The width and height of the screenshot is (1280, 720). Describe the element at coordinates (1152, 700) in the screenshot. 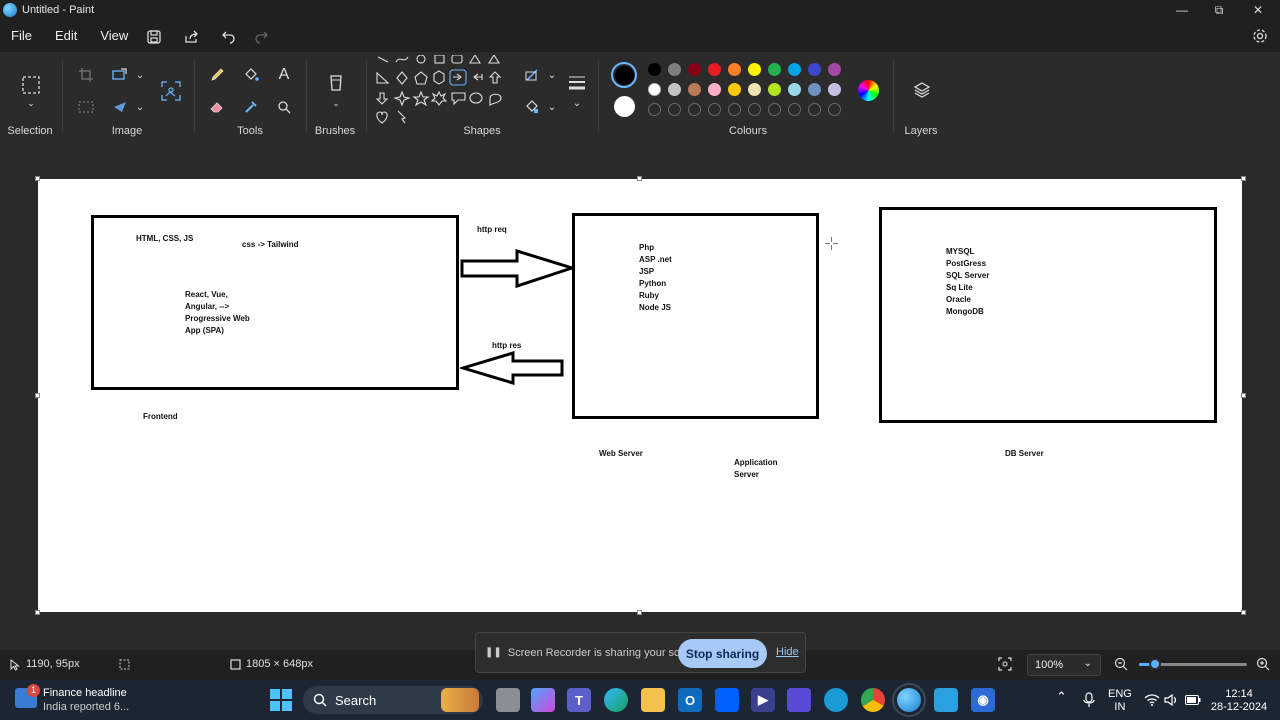

I see `wifi-icon` at that location.